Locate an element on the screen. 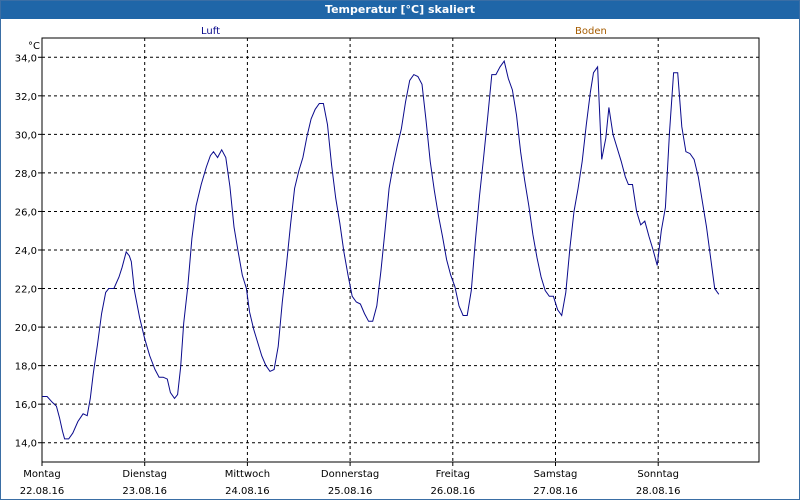  y-tick-label: 26,0 is located at coordinates (26, 212).